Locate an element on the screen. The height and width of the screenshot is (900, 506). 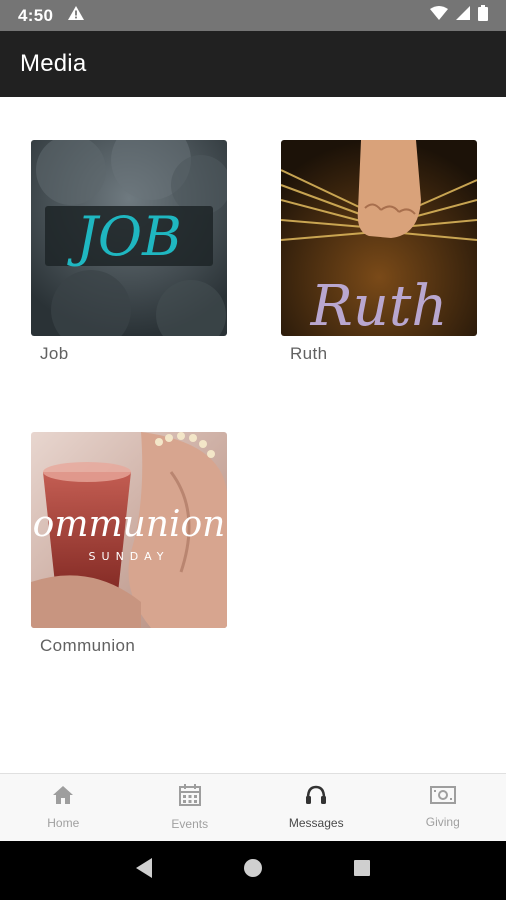
job-artwork: JOB is located at coordinates (129, 238).